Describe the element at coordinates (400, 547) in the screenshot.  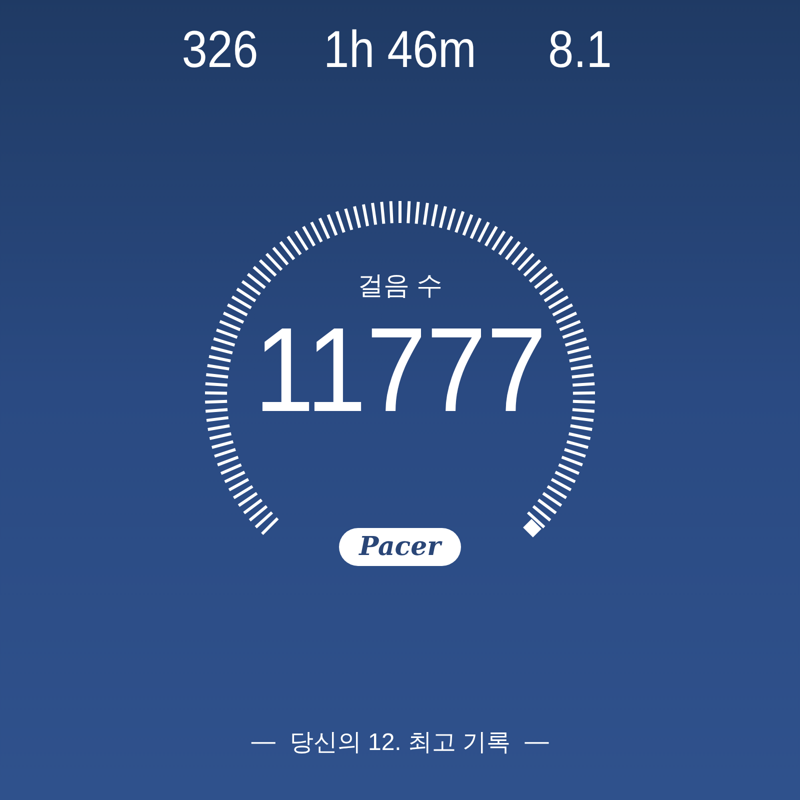
I see `brand-logo: Pacer` at that location.